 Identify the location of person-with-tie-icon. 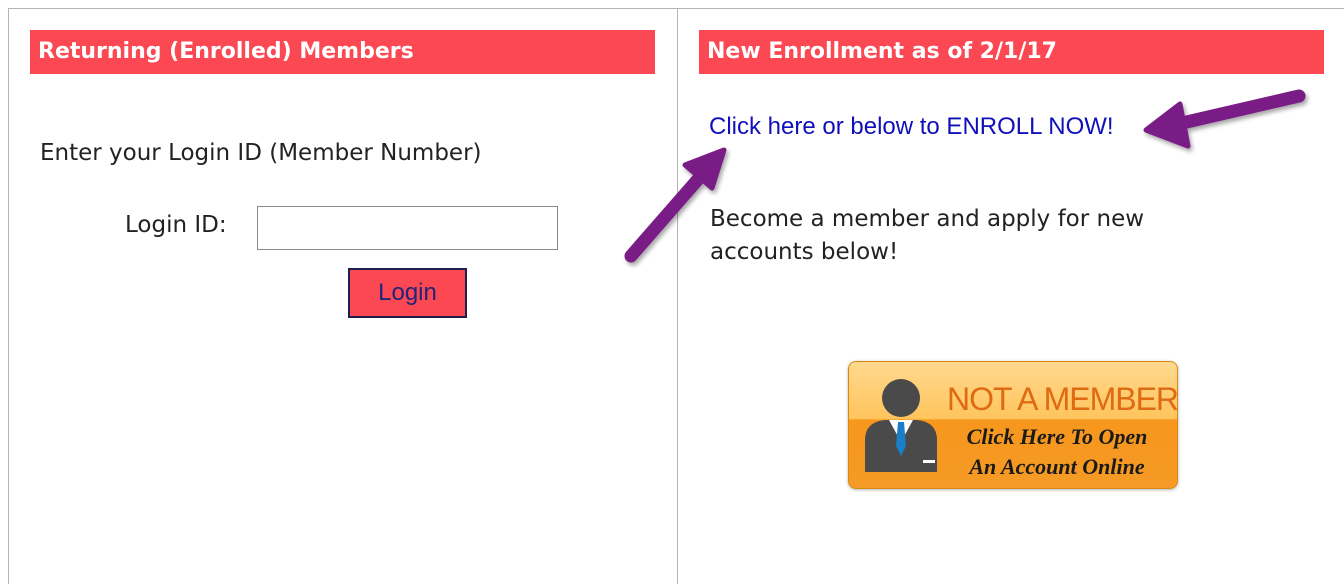
(901, 425).